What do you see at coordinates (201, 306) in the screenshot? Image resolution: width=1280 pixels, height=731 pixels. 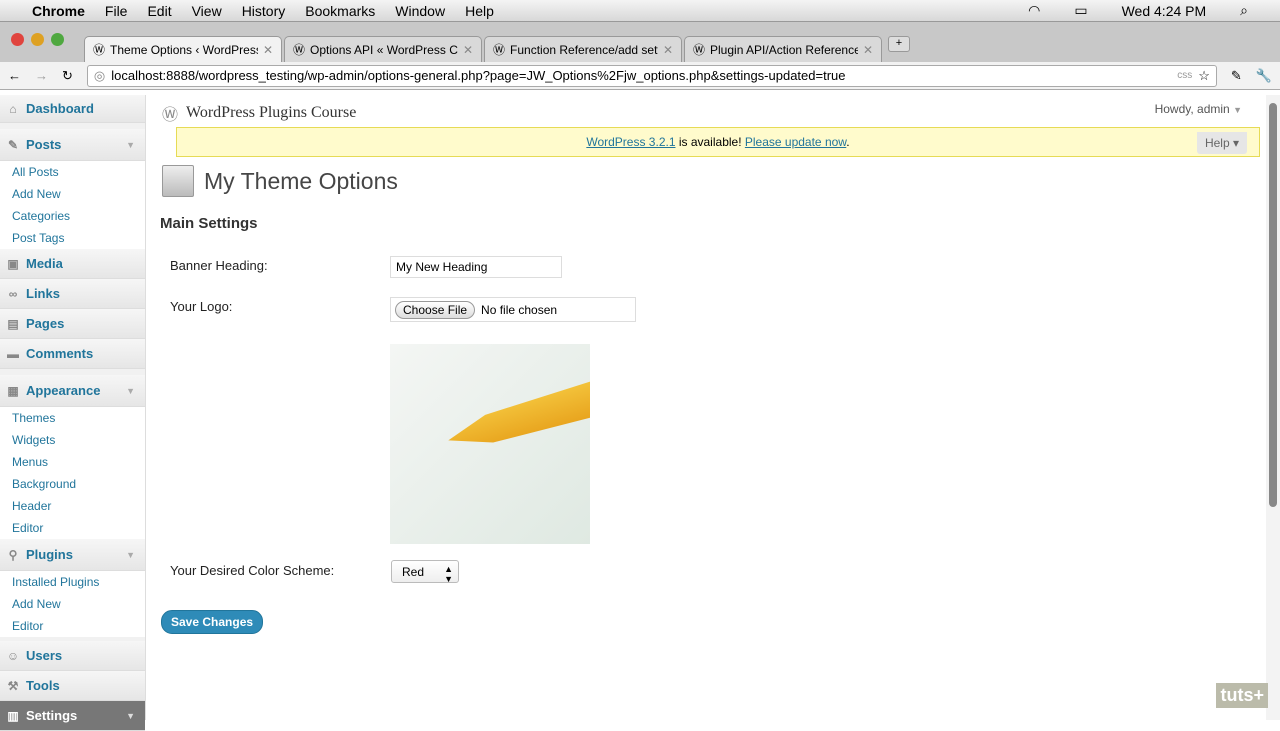 I see `logo-label: Your Logo:` at bounding box center [201, 306].